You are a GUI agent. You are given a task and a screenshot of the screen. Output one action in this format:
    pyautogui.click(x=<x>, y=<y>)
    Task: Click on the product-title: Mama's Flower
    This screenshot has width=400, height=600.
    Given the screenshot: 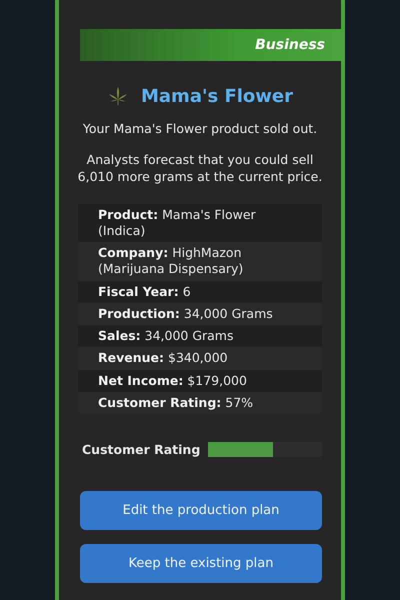 What is the action you would take?
    pyautogui.click(x=217, y=96)
    